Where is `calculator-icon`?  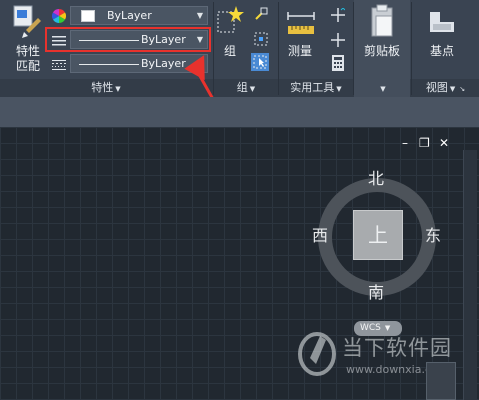 calculator-icon is located at coordinates (338, 65).